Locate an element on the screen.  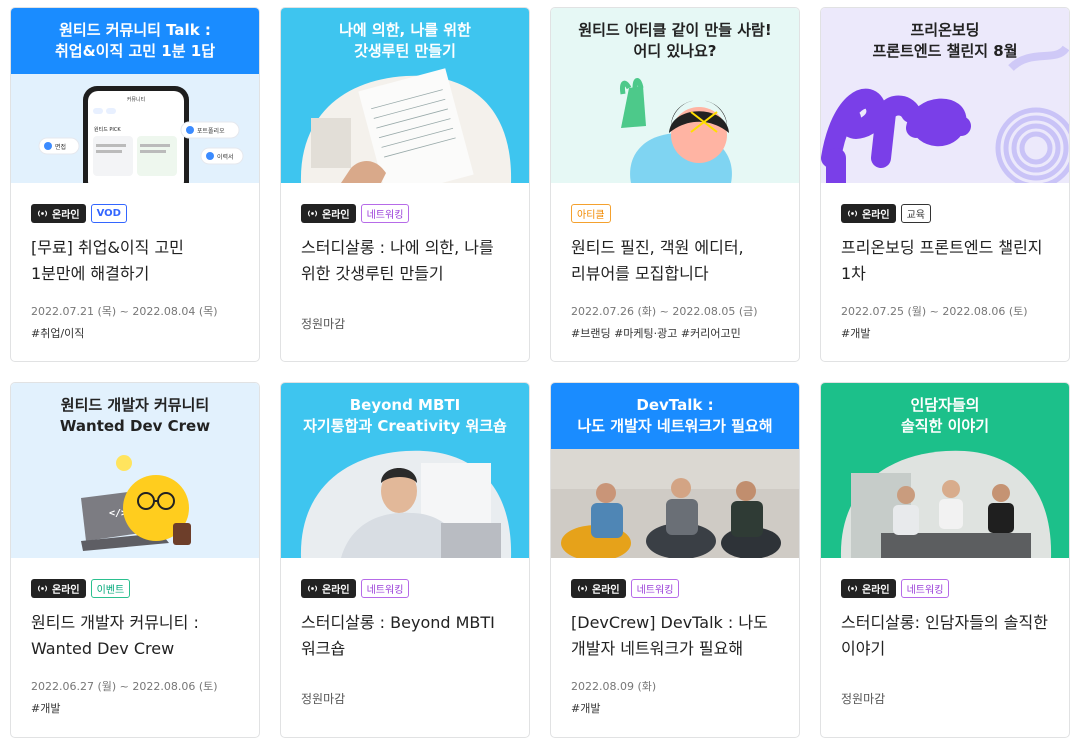
banner-line: 솔직한 이야기 is located at coordinates (945, 426).